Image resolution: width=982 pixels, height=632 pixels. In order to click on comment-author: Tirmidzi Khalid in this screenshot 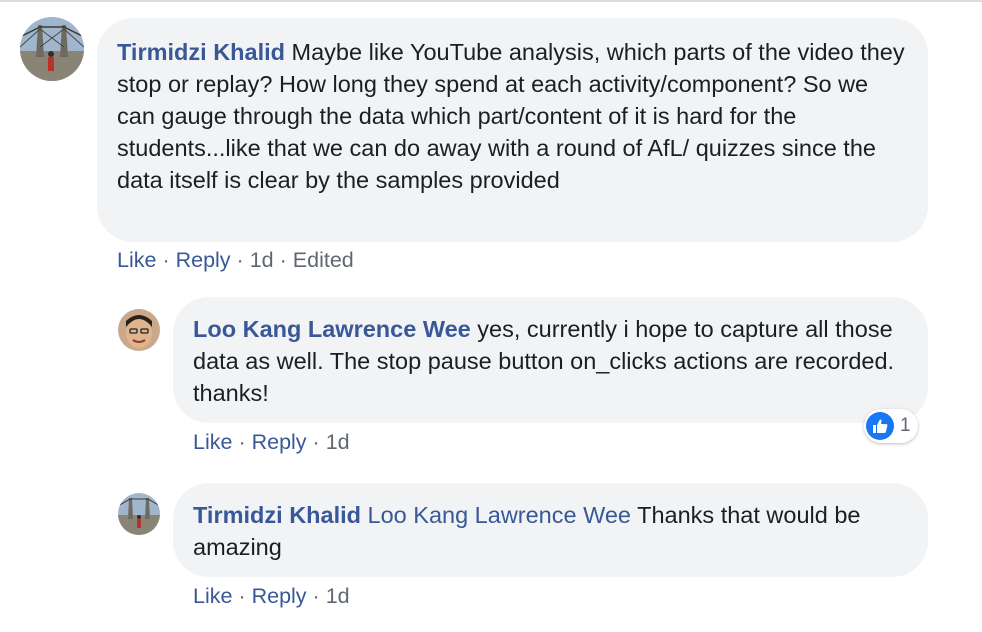, I will do `click(201, 52)`.